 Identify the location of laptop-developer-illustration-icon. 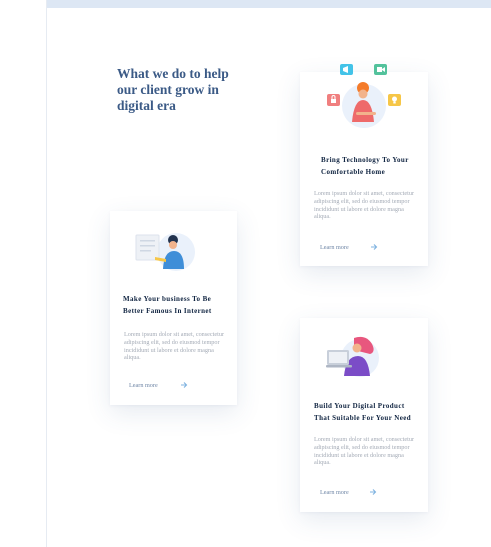
(352, 356).